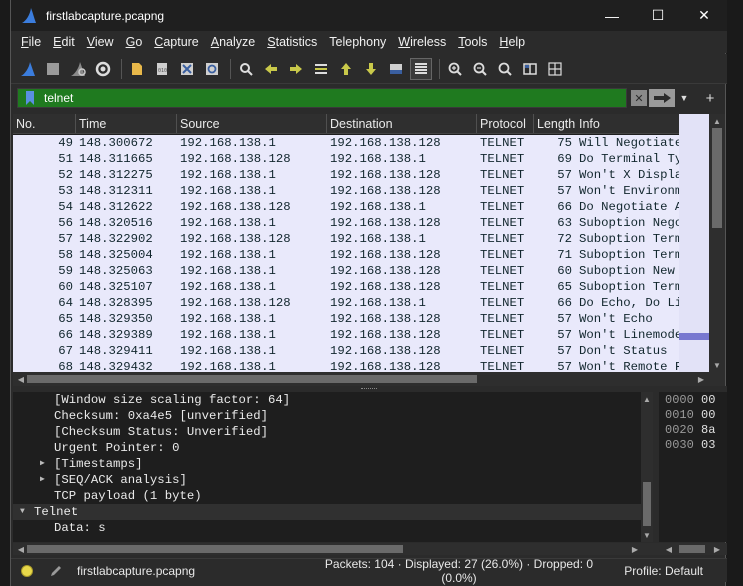 The width and height of the screenshot is (743, 586). I want to click on menu-go: Go, so click(134, 42).